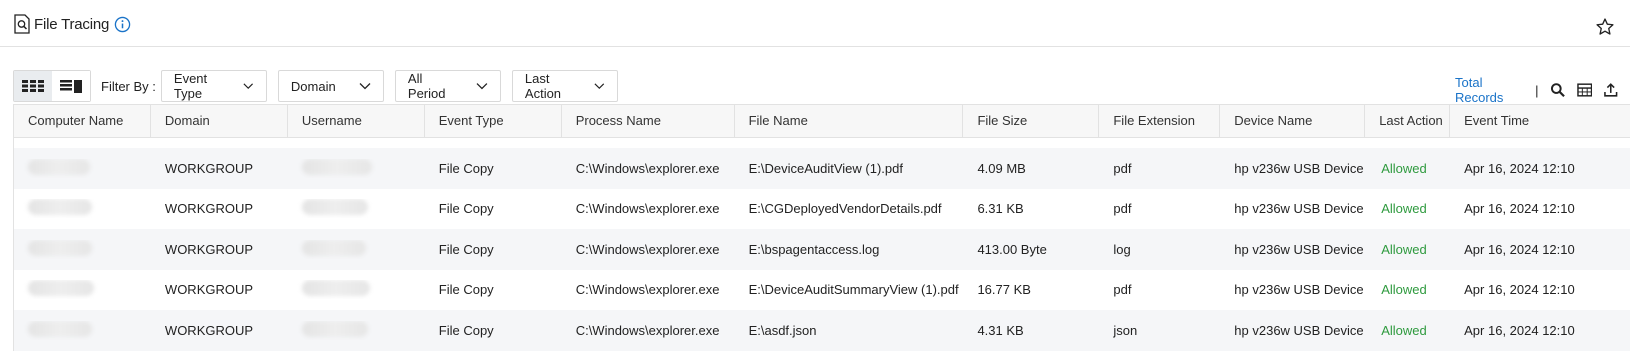 The width and height of the screenshot is (1630, 364). What do you see at coordinates (447, 86) in the screenshot?
I see `period-filter: All Period` at bounding box center [447, 86].